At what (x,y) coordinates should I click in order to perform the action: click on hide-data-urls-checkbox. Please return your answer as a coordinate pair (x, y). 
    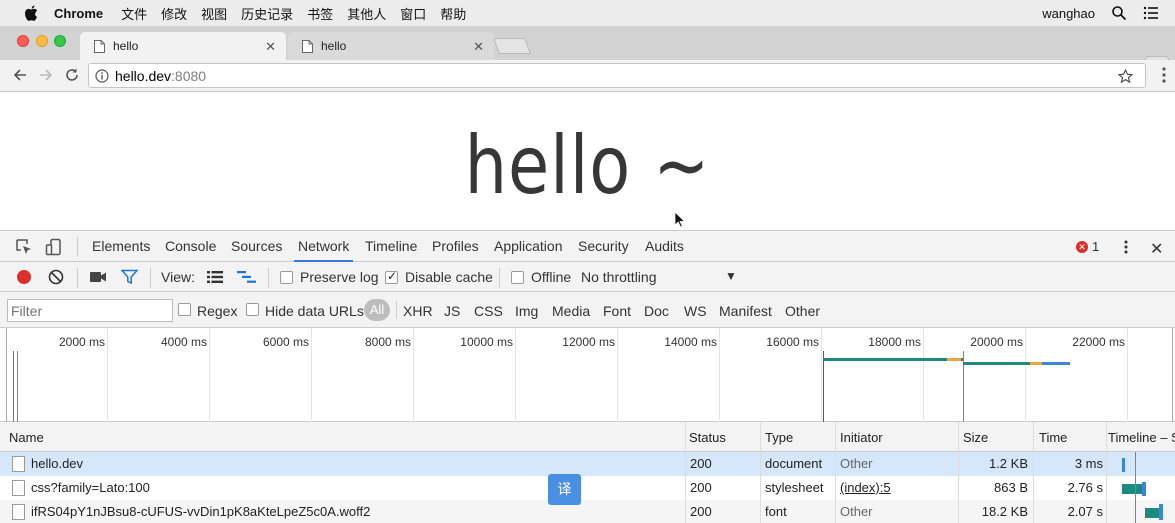
    Looking at the image, I should click on (252, 309).